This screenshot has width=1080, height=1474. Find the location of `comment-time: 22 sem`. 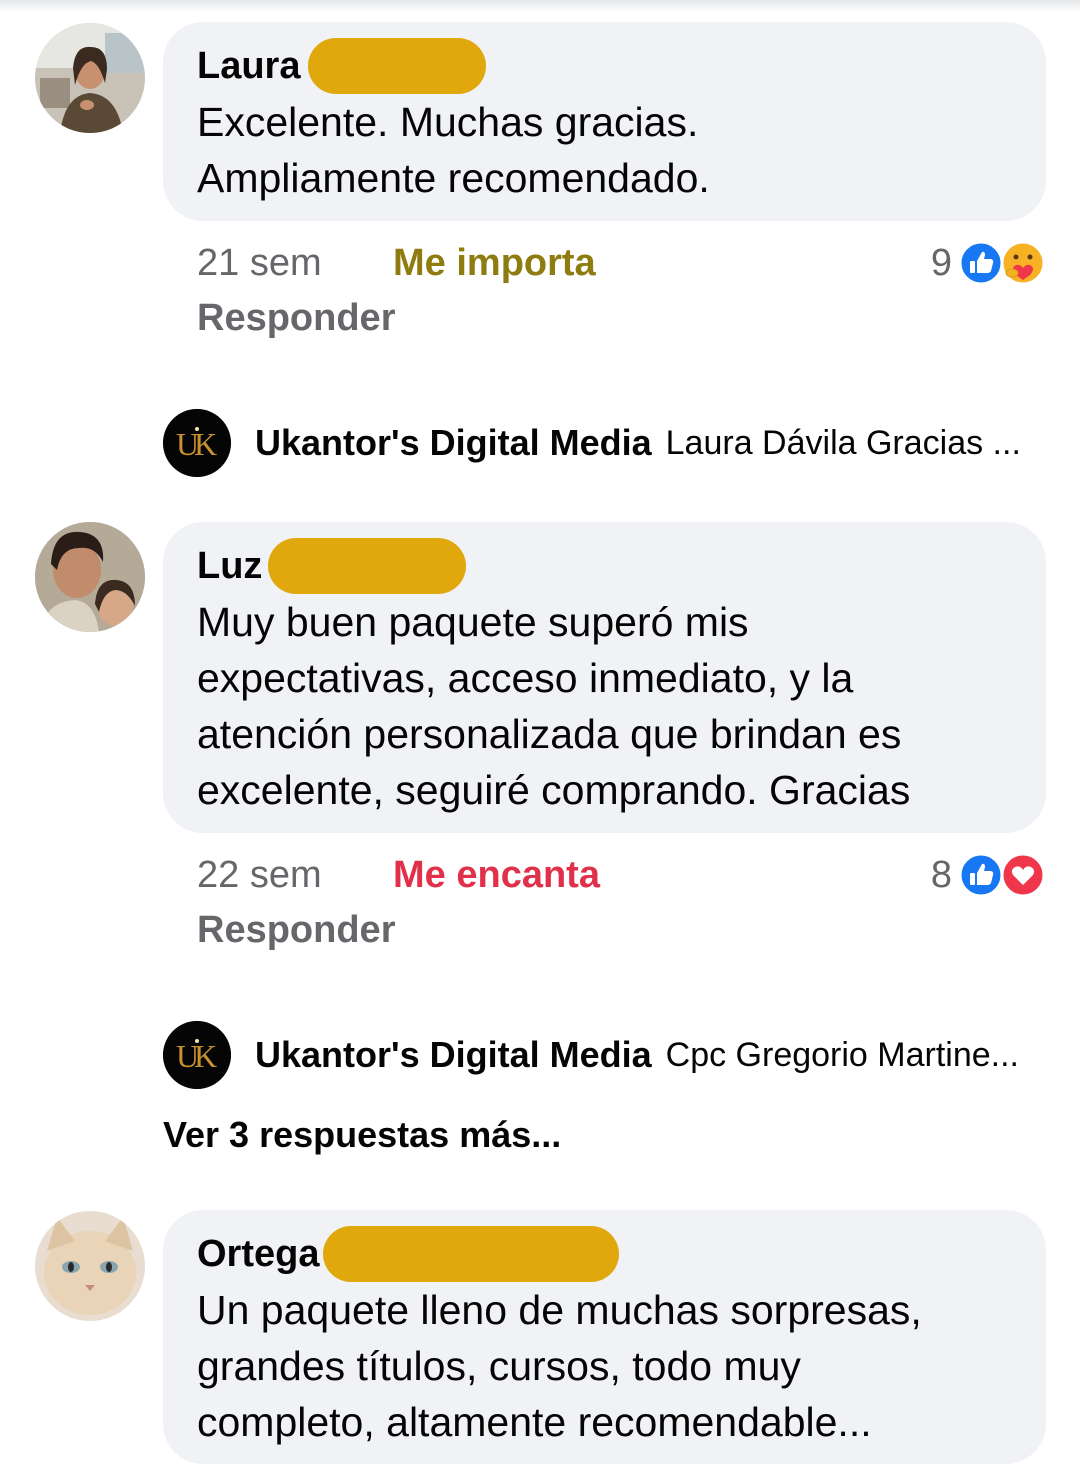

comment-time: 22 sem is located at coordinates (295, 875).